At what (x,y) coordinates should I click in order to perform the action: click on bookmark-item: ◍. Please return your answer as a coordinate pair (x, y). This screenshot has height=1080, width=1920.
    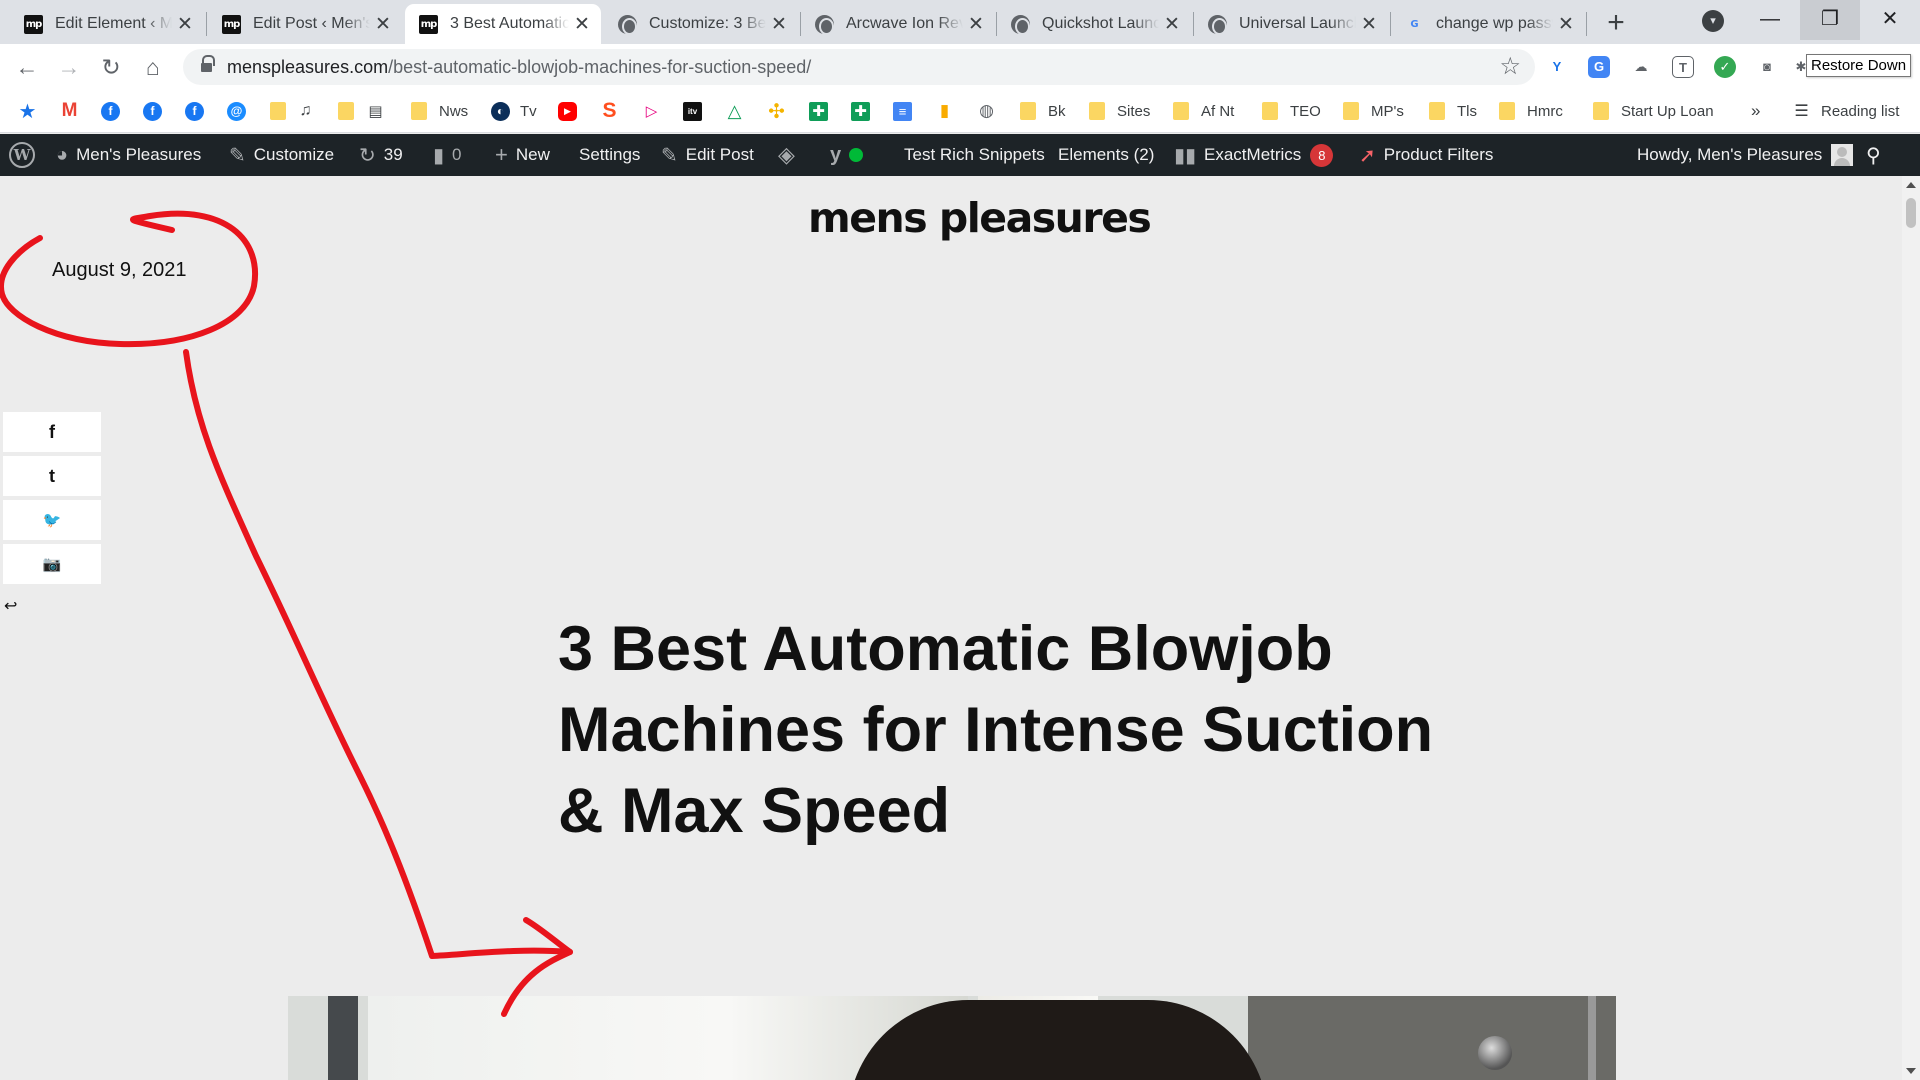
    Looking at the image, I should click on (986, 111).